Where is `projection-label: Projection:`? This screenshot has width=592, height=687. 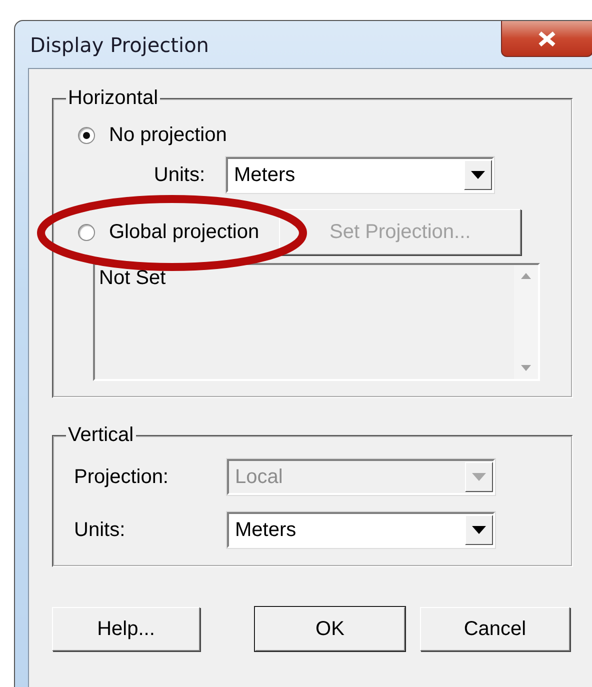 projection-label: Projection: is located at coordinates (122, 477).